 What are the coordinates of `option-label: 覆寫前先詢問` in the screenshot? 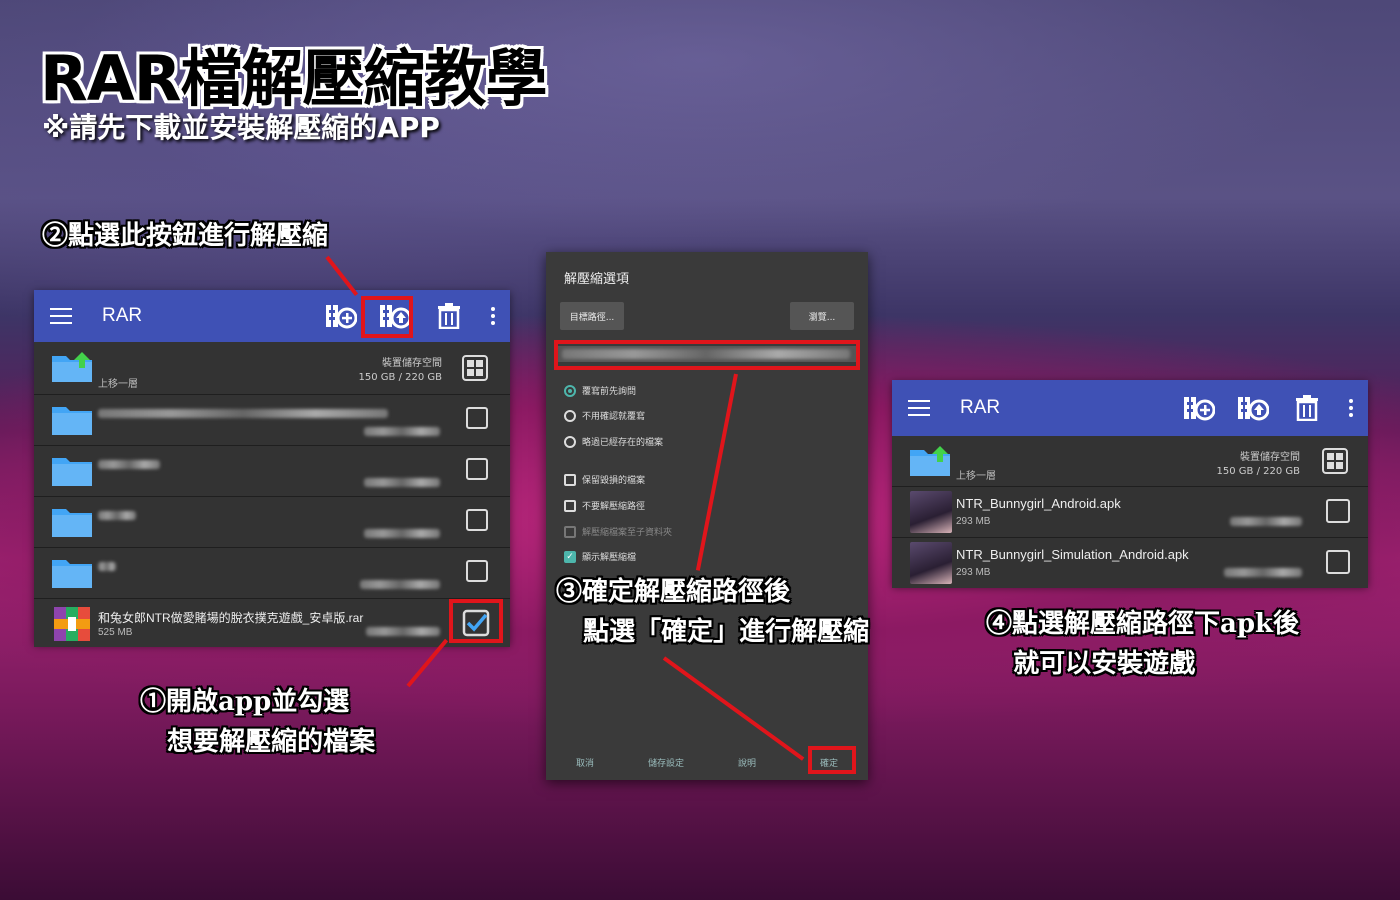 It's located at (609, 392).